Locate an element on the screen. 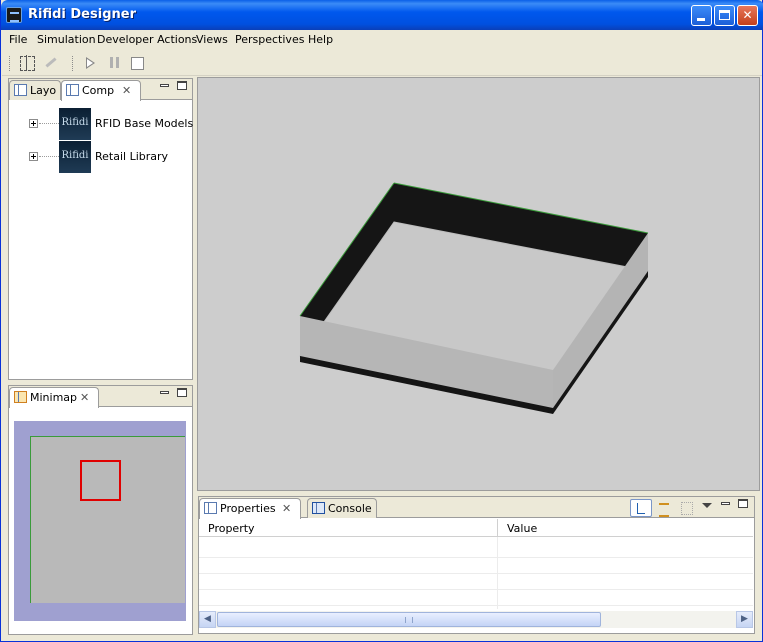  table-column-divider is located at coordinates (497, 573).